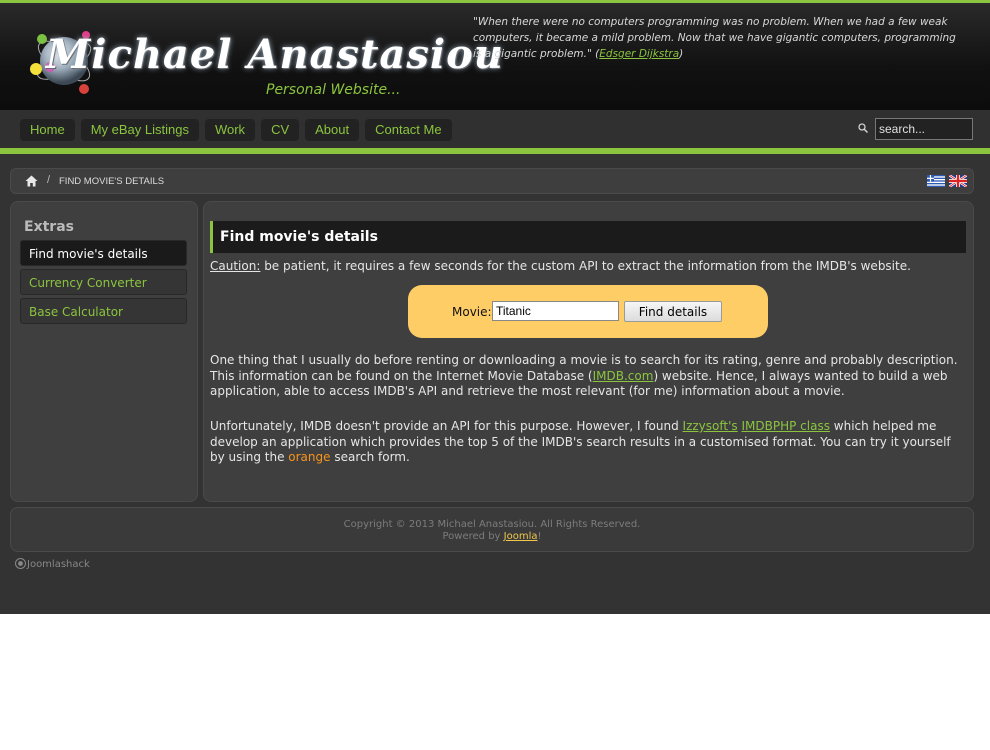  Describe the element at coordinates (710, 426) in the screenshot. I see `izzysoft-link: Izzysoft's` at that location.